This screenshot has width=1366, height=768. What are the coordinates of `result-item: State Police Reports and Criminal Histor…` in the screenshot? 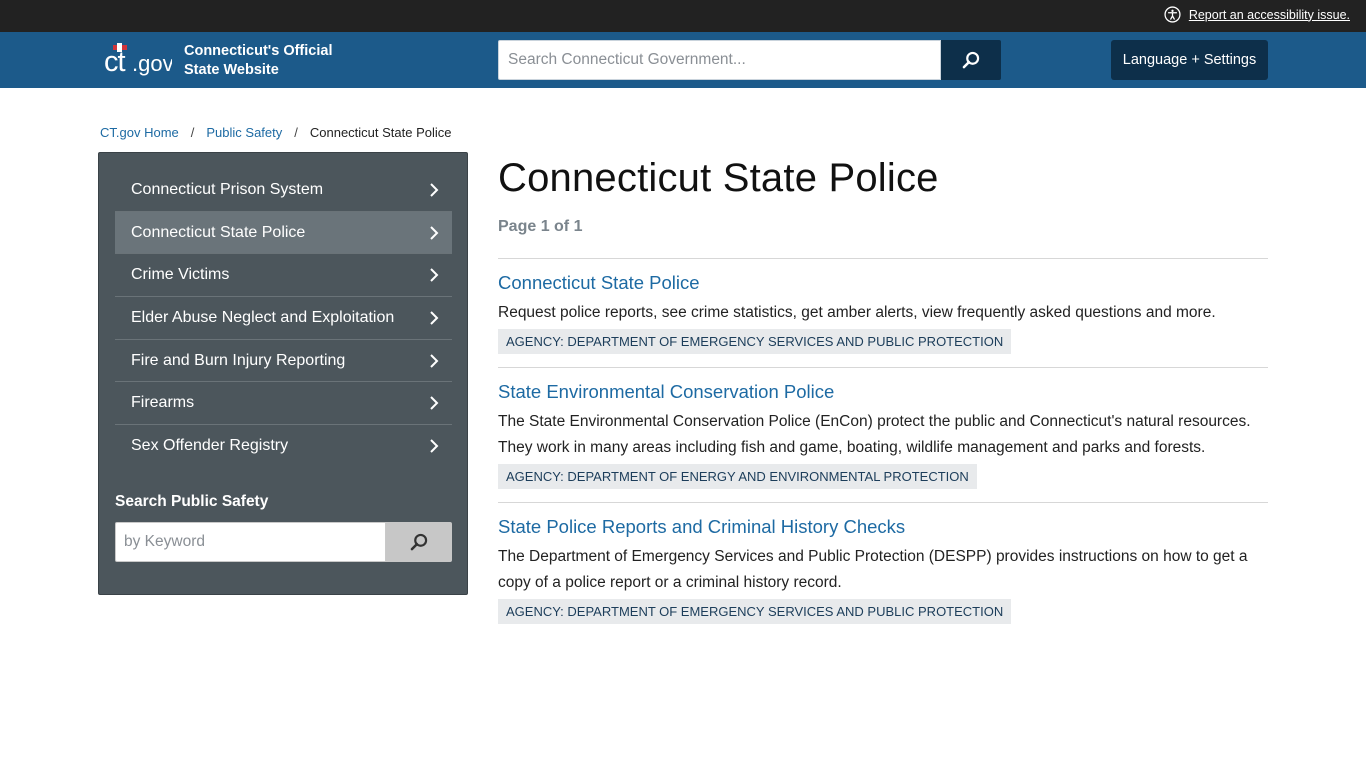 It's located at (883, 569).